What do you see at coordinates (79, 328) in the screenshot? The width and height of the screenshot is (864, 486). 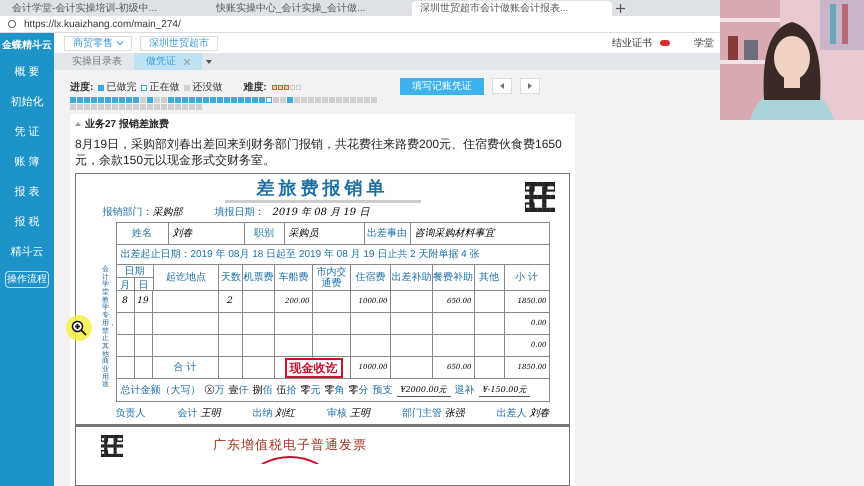 I see `zoom-in-icon` at bounding box center [79, 328].